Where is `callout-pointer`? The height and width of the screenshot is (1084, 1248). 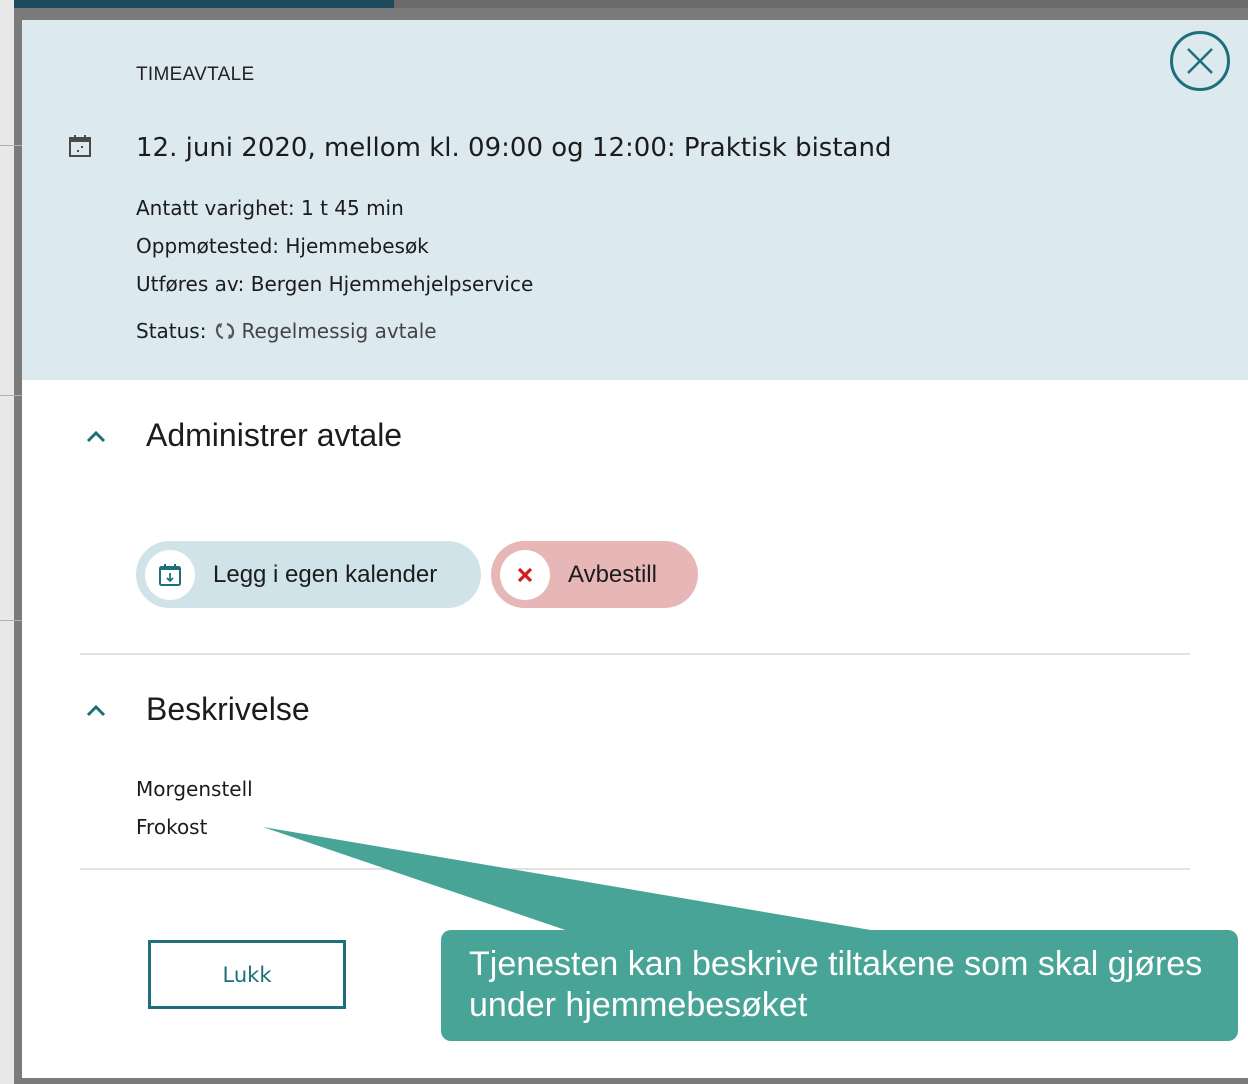 callout-pointer is located at coordinates (581, 881).